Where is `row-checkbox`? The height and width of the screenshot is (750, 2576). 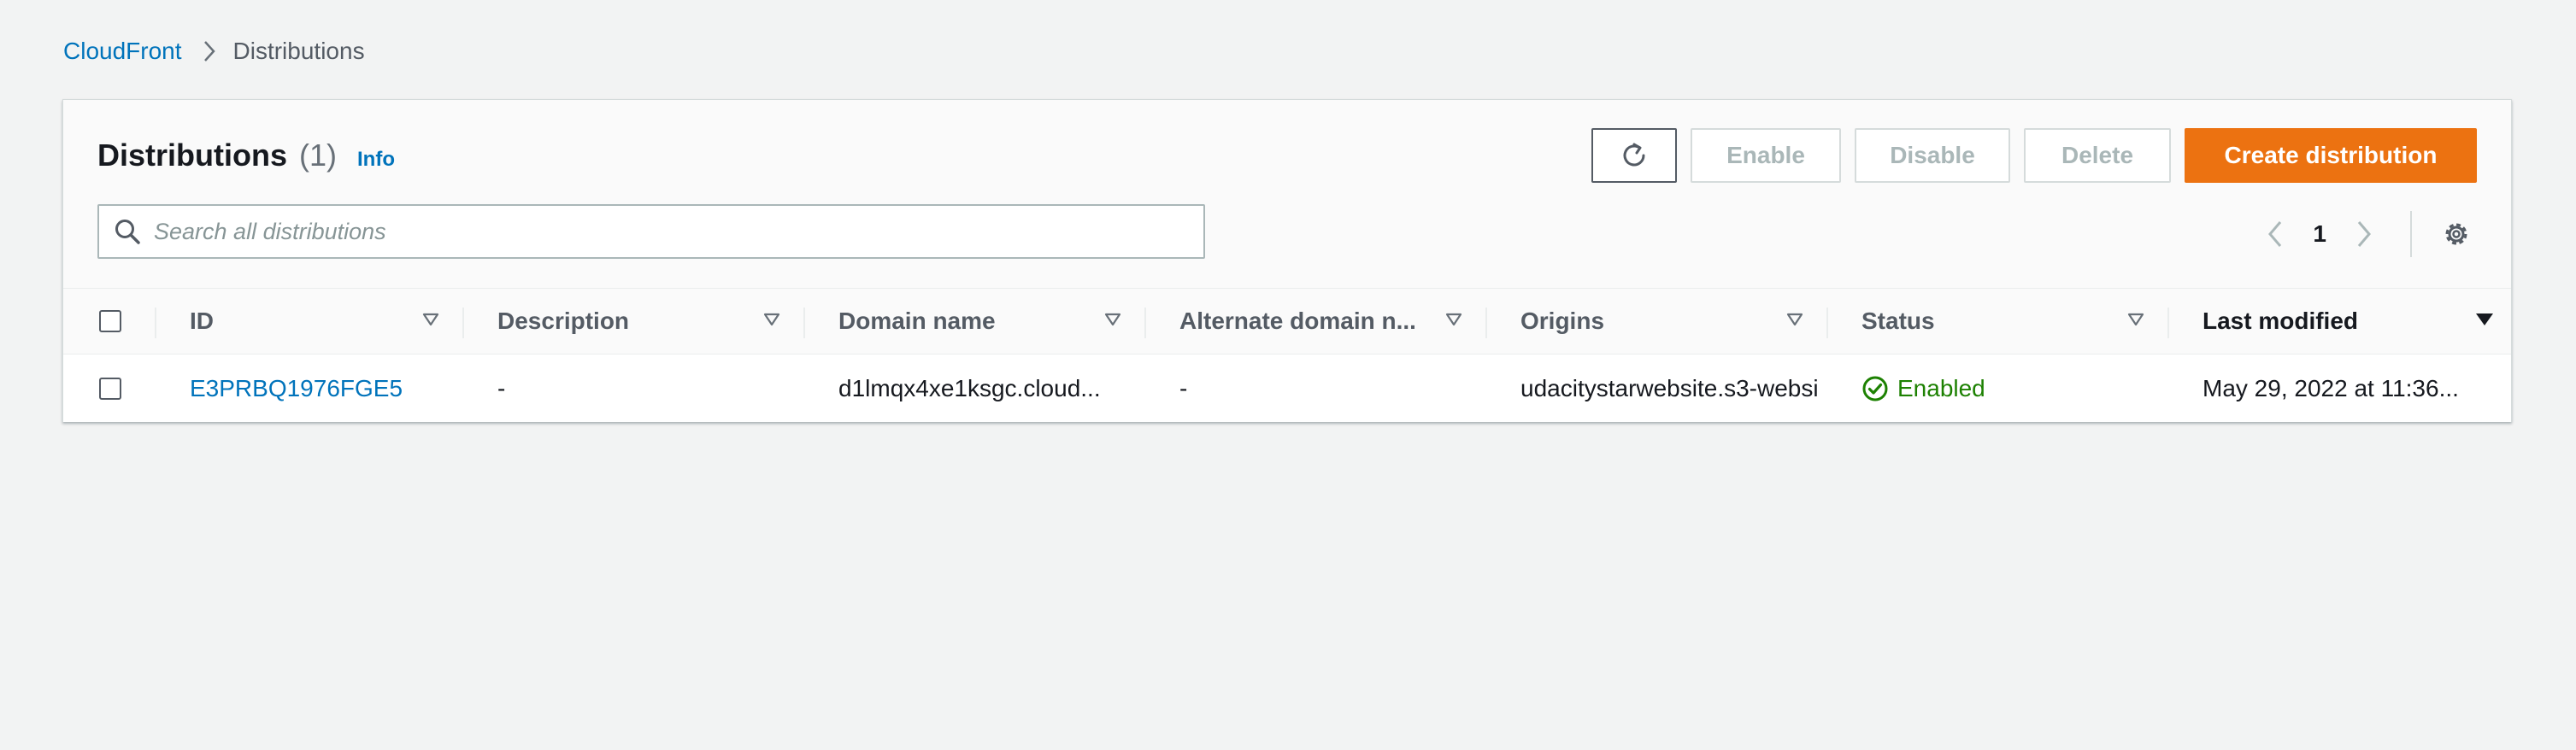 row-checkbox is located at coordinates (110, 389).